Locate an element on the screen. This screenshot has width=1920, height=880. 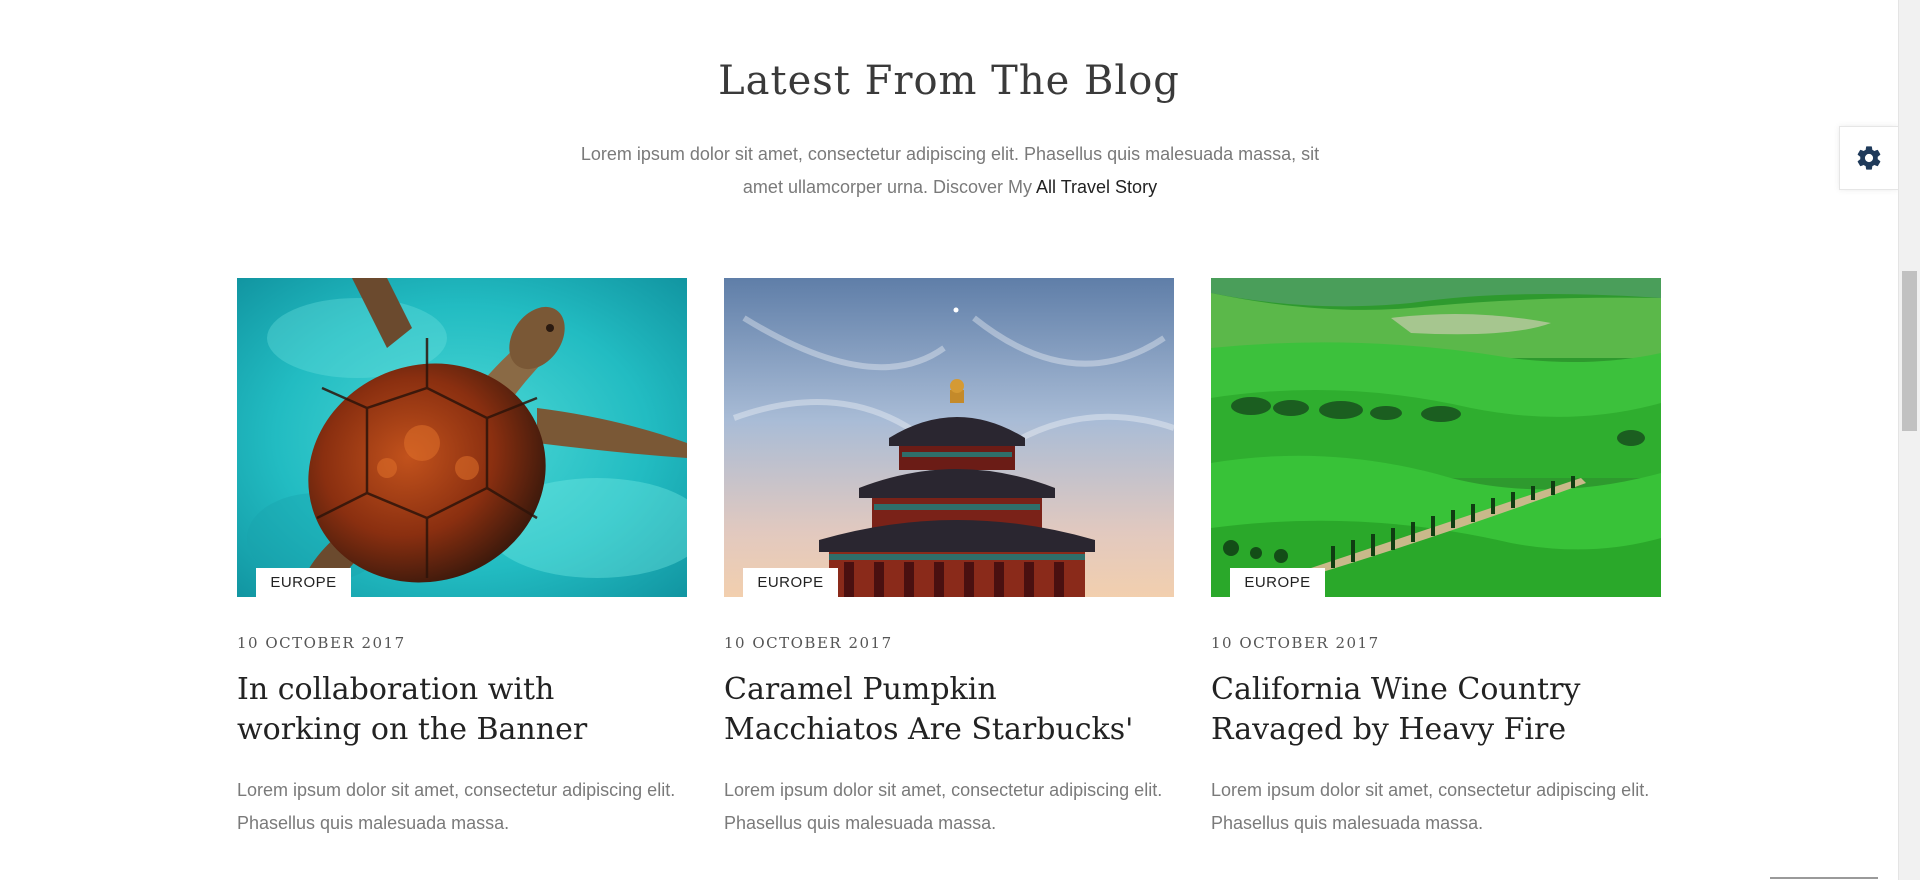
settings-button is located at coordinates (1868, 158).